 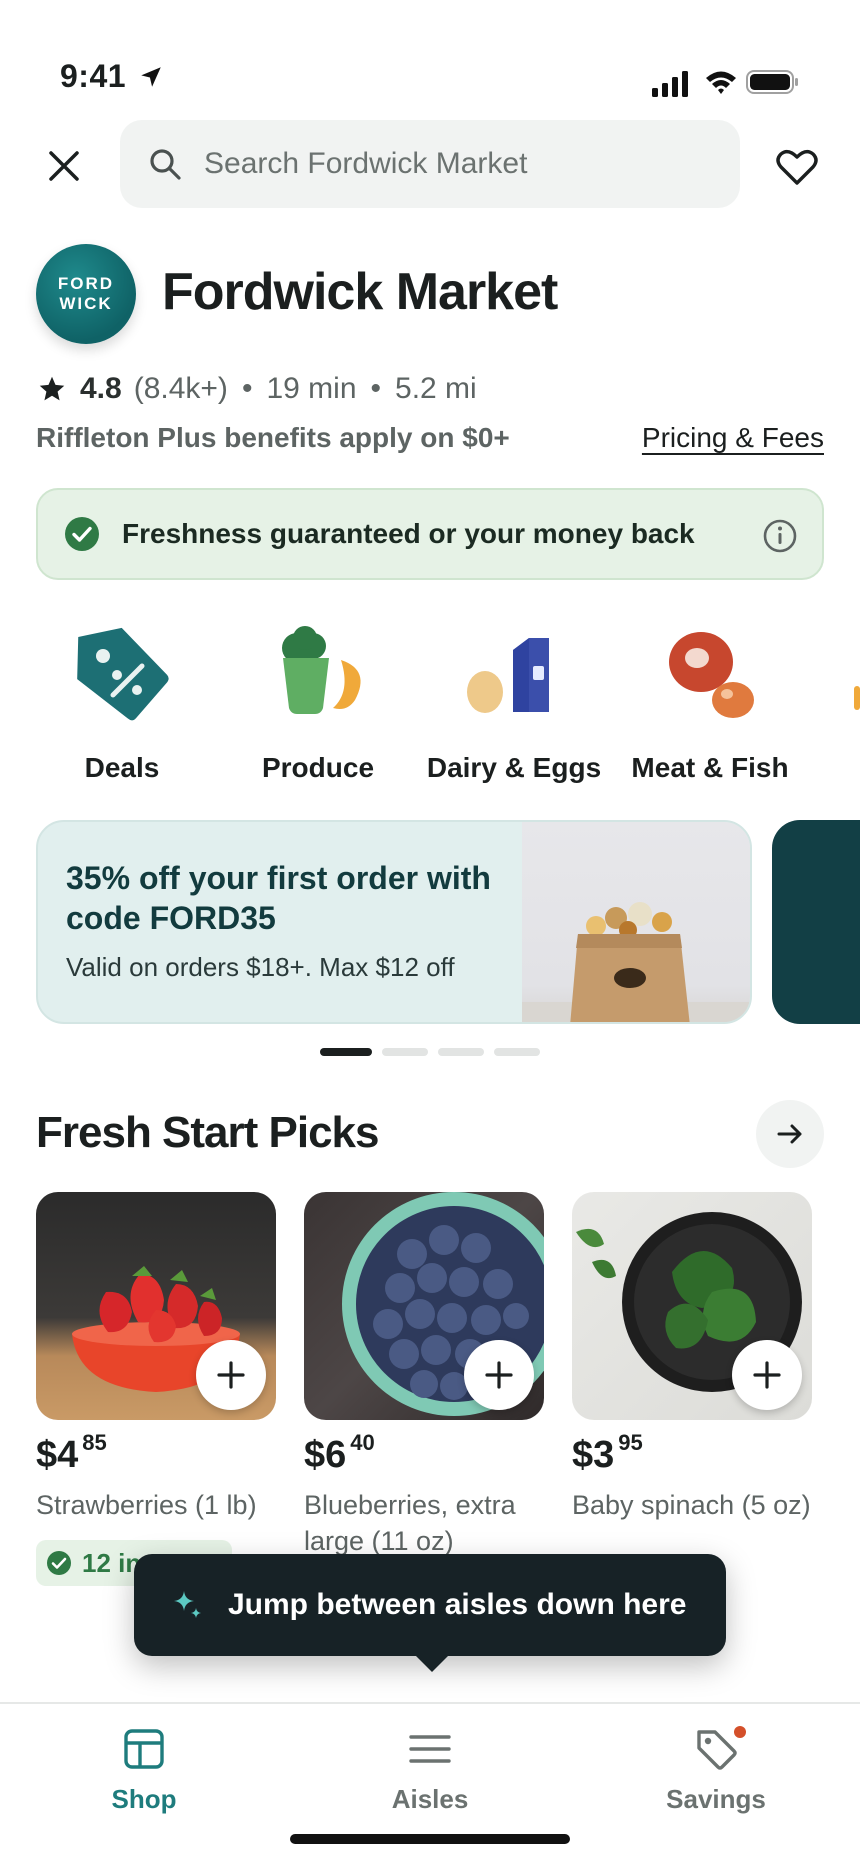 What do you see at coordinates (86, 303) in the screenshot?
I see `logo-text-line2: WICK` at bounding box center [86, 303].